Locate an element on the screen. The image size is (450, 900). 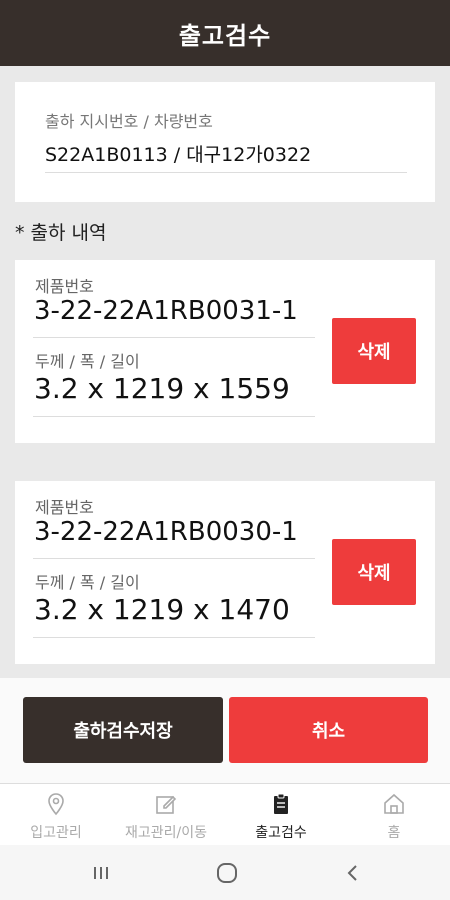
product-number-value: 3-22-22A1RB0031-1 is located at coordinates (166, 311).